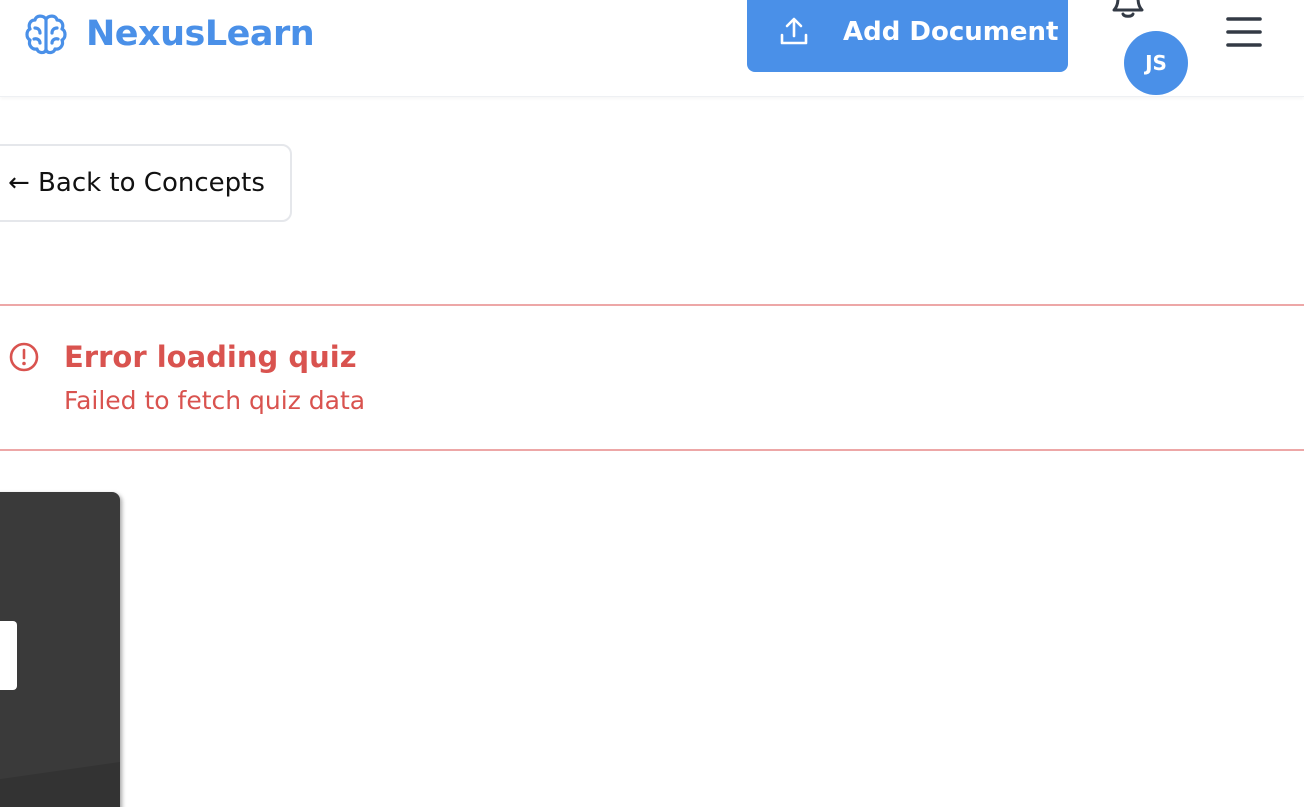 This screenshot has width=1304, height=807. Describe the element at coordinates (200, 34) in the screenshot. I see `brand-name: NexusLearn` at that location.